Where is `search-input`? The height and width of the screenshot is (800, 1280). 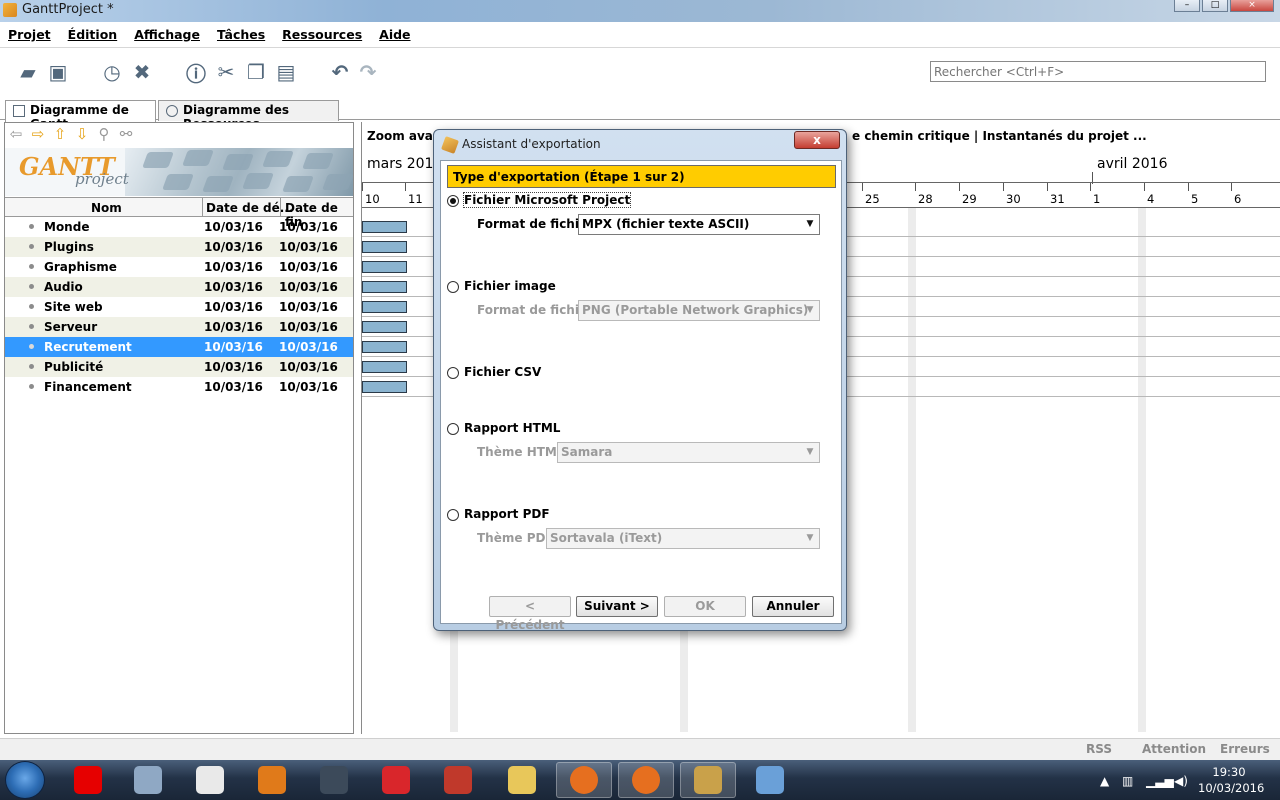 search-input is located at coordinates (1098, 71).